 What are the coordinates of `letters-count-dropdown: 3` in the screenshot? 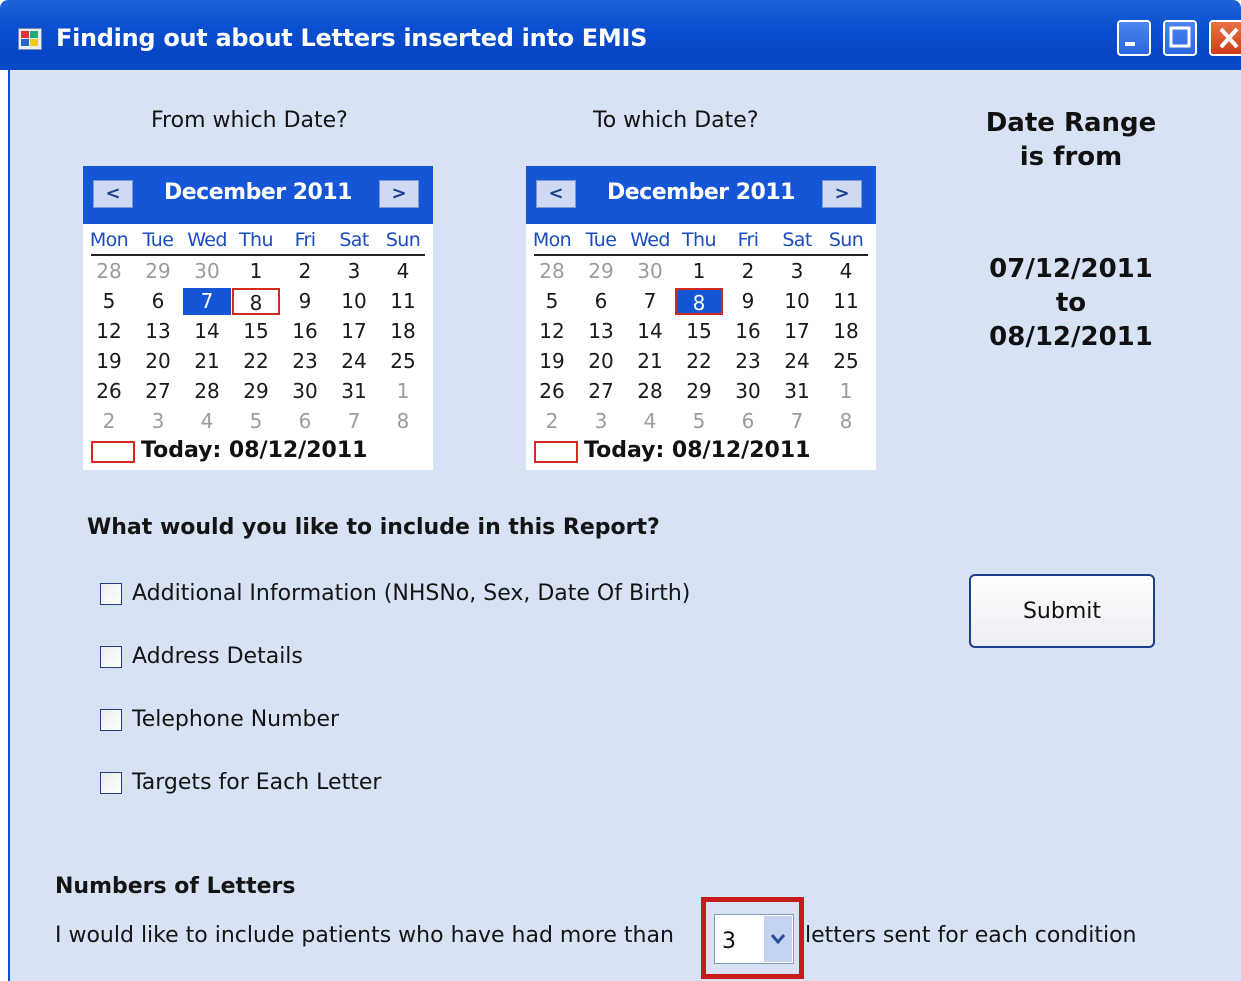 It's located at (754, 939).